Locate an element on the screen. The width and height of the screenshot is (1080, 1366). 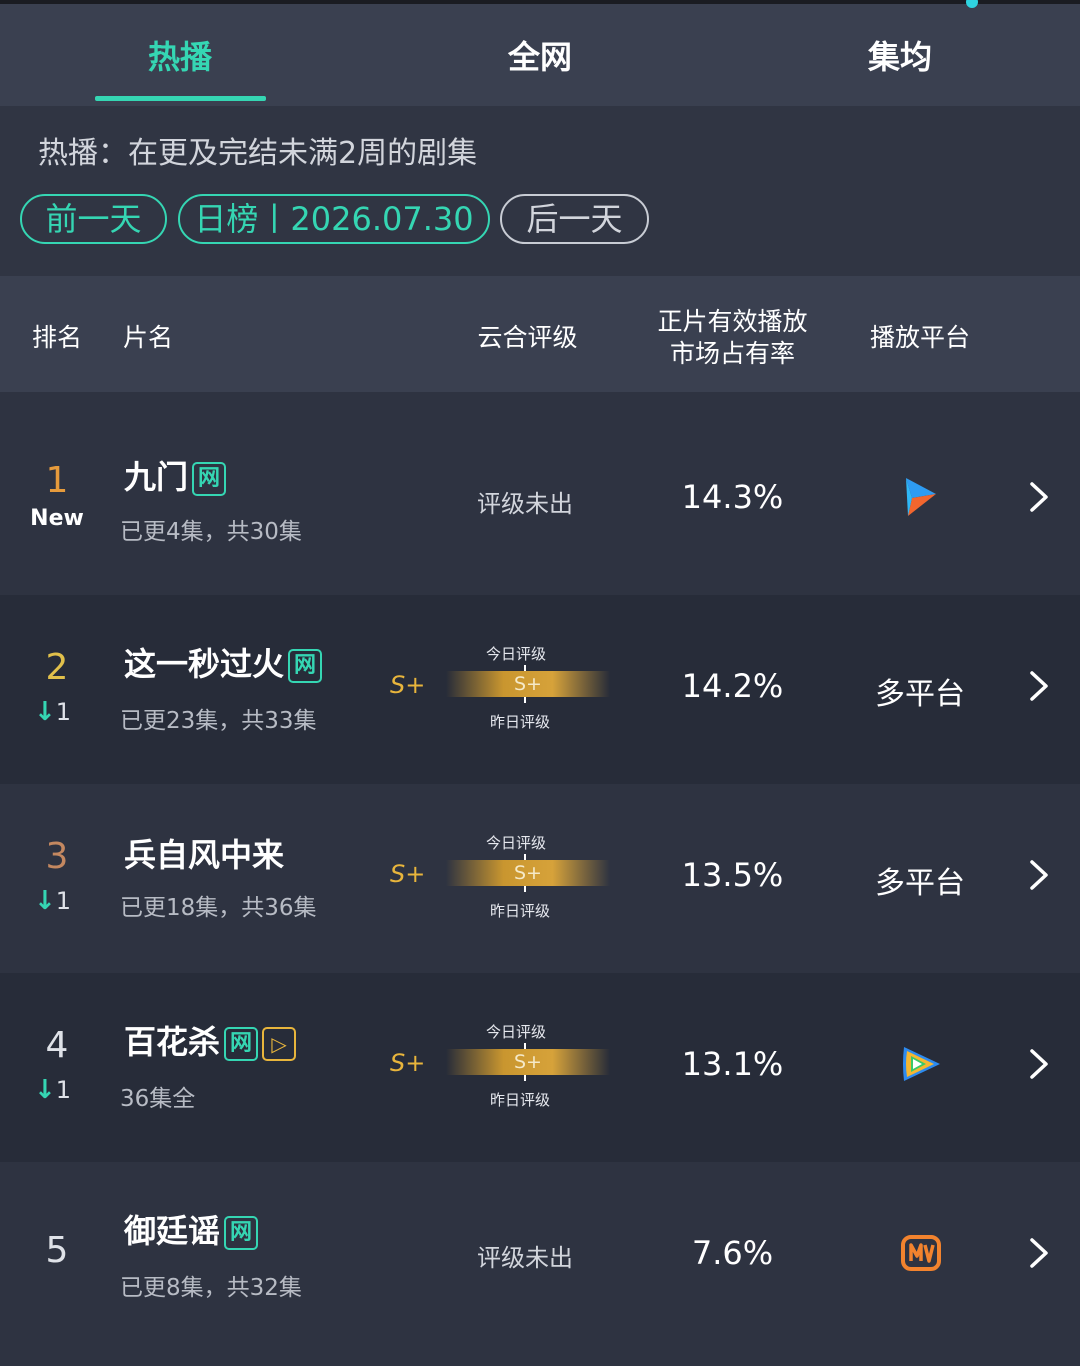
market-share: 13.5% is located at coordinates (732, 875).